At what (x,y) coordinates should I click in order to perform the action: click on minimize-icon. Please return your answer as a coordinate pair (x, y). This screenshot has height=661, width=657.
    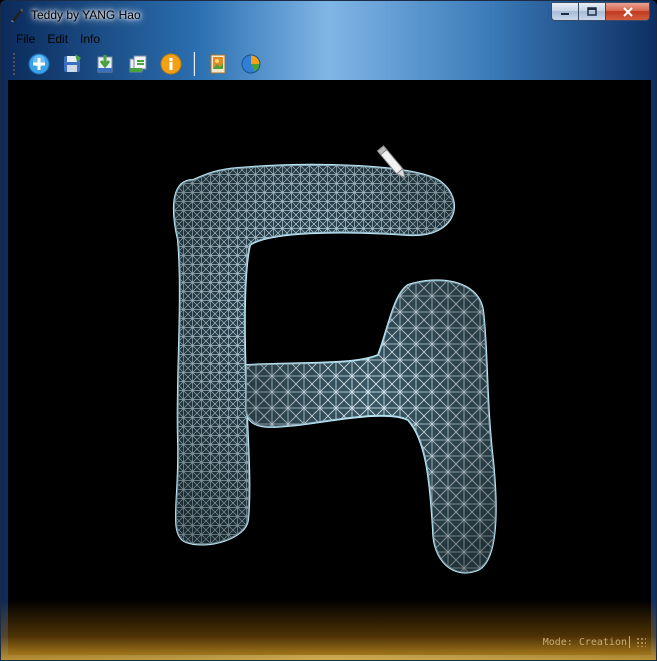
    Looking at the image, I should click on (565, 13).